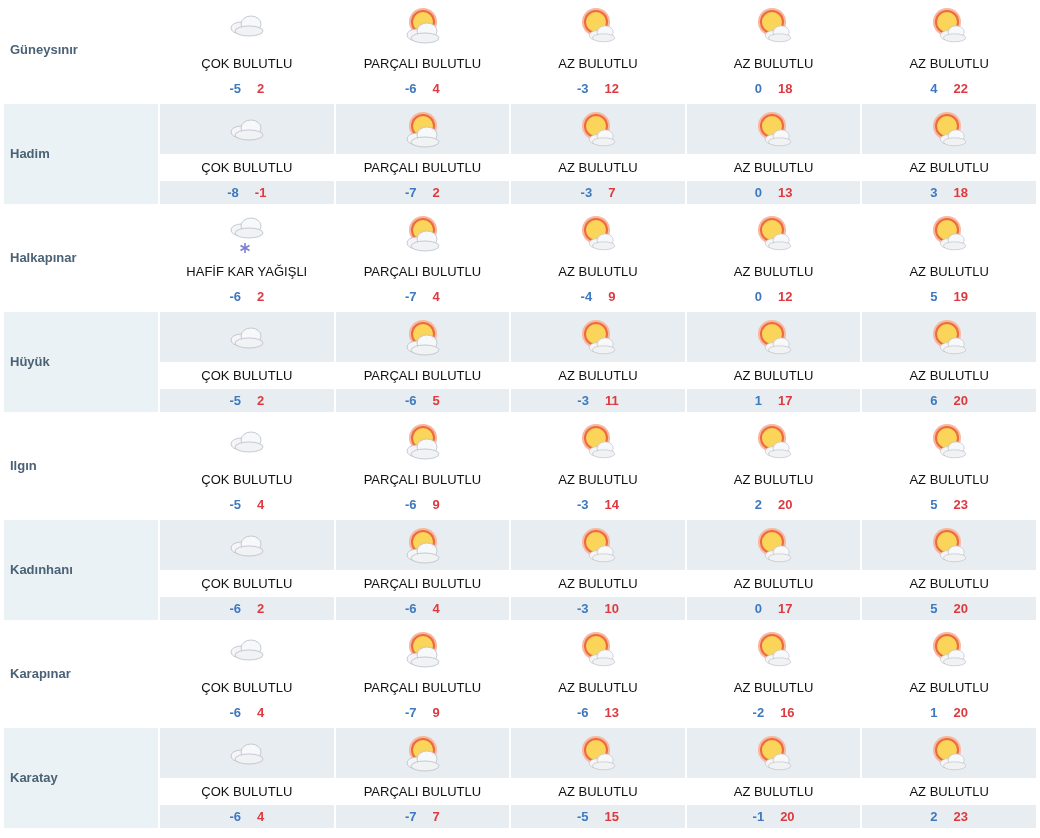  What do you see at coordinates (586, 296) in the screenshot?
I see `min-temperature: -4` at bounding box center [586, 296].